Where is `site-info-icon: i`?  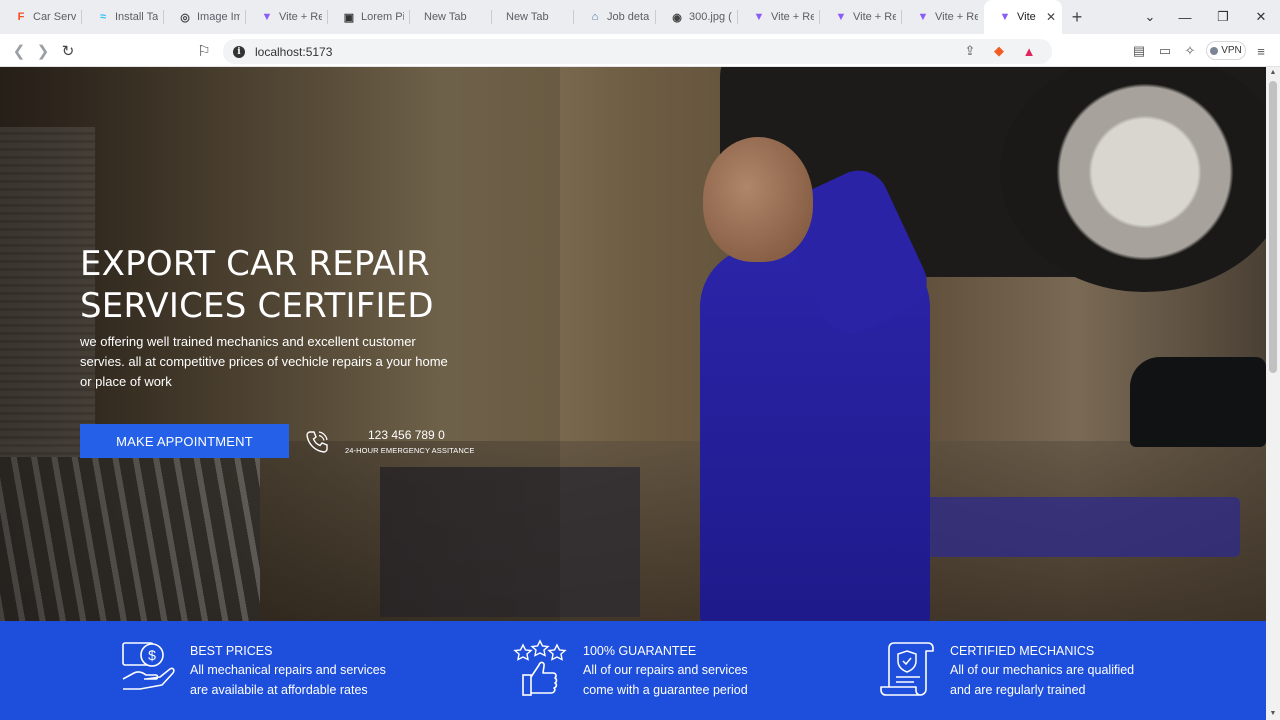
site-info-icon: i is located at coordinates (239, 51).